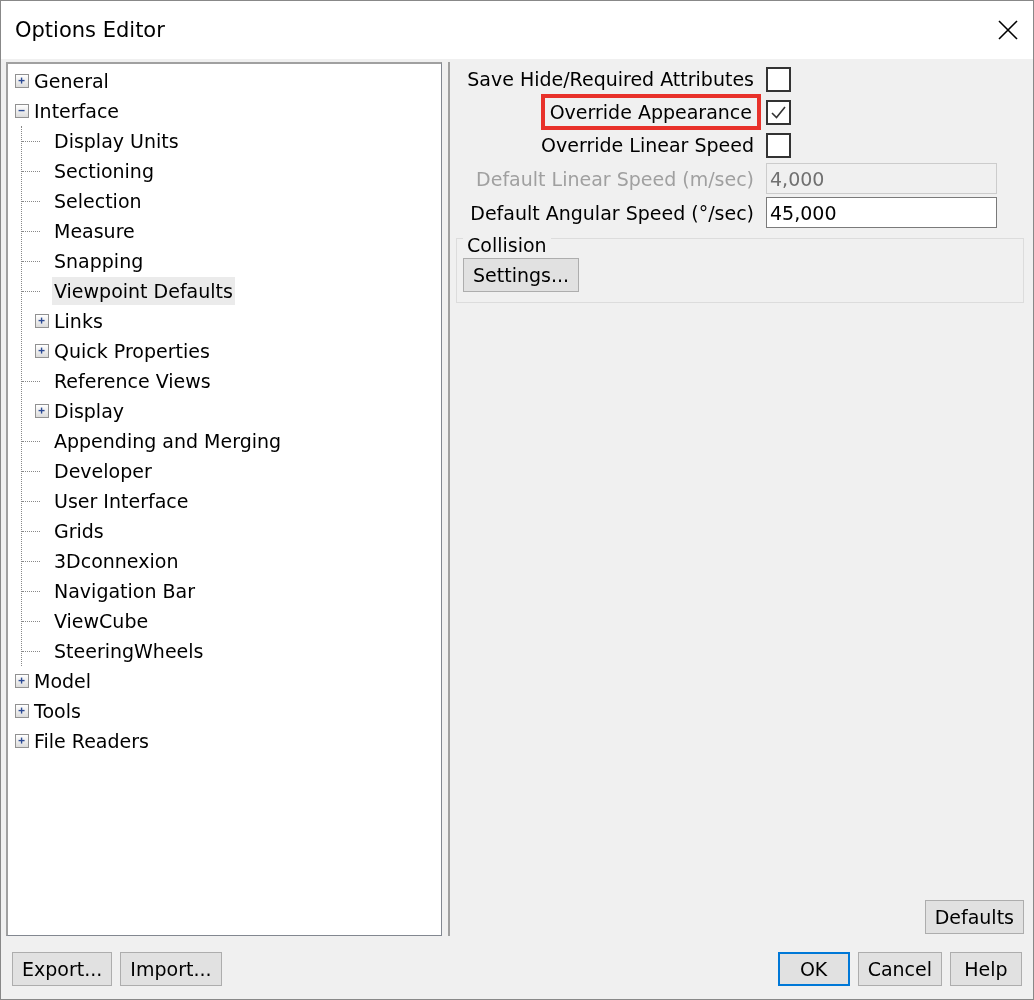  What do you see at coordinates (610, 79) in the screenshot?
I see `option-label: Save Hide/Required Attributes` at bounding box center [610, 79].